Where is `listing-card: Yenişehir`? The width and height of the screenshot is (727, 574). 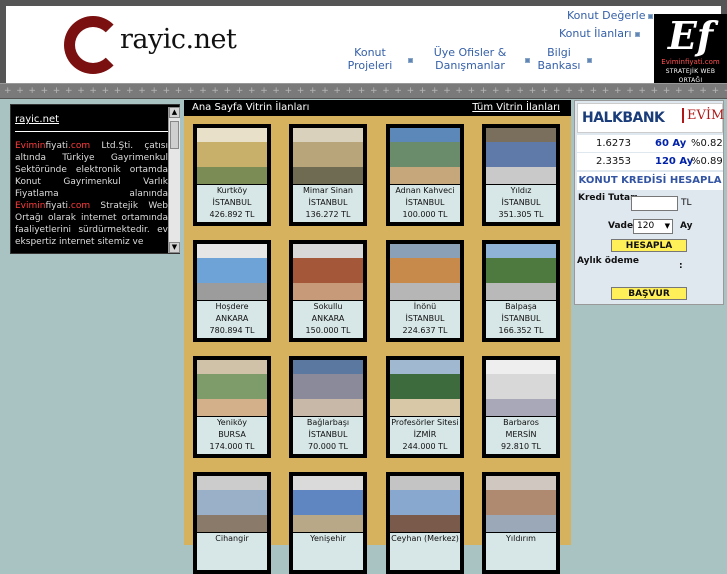
listing-card: Yenişehir is located at coordinates (328, 523).